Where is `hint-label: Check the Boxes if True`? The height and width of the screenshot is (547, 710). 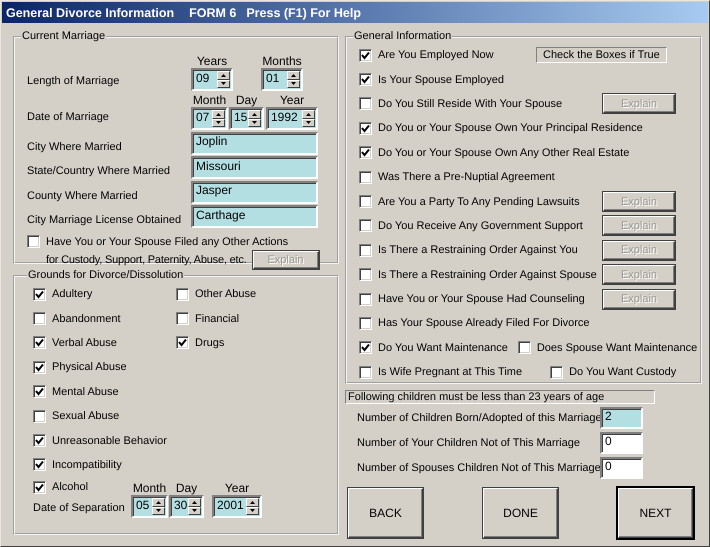 hint-label: Check the Boxes if True is located at coordinates (601, 55).